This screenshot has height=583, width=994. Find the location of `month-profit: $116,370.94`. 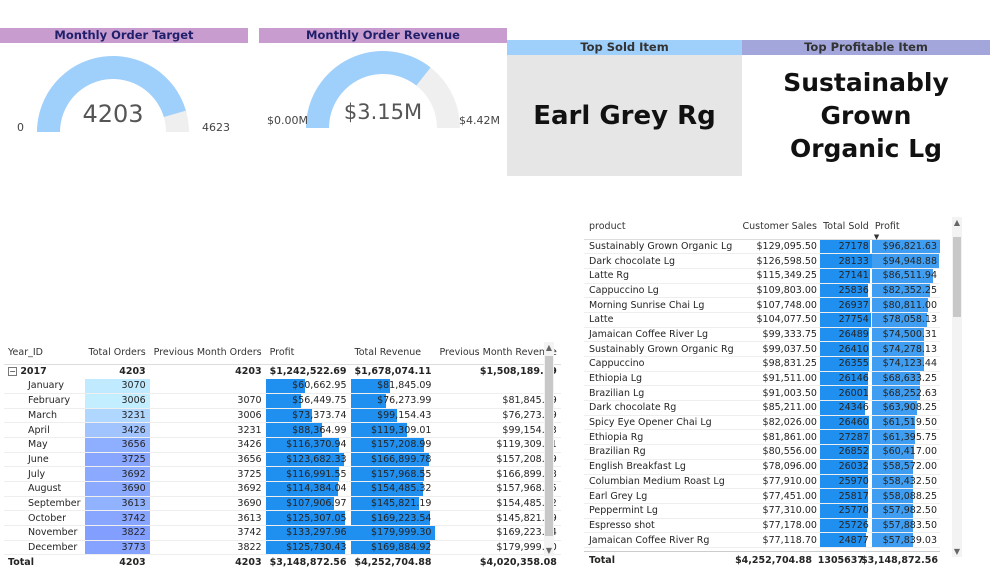

month-profit: $116,370.94 is located at coordinates (308, 445).